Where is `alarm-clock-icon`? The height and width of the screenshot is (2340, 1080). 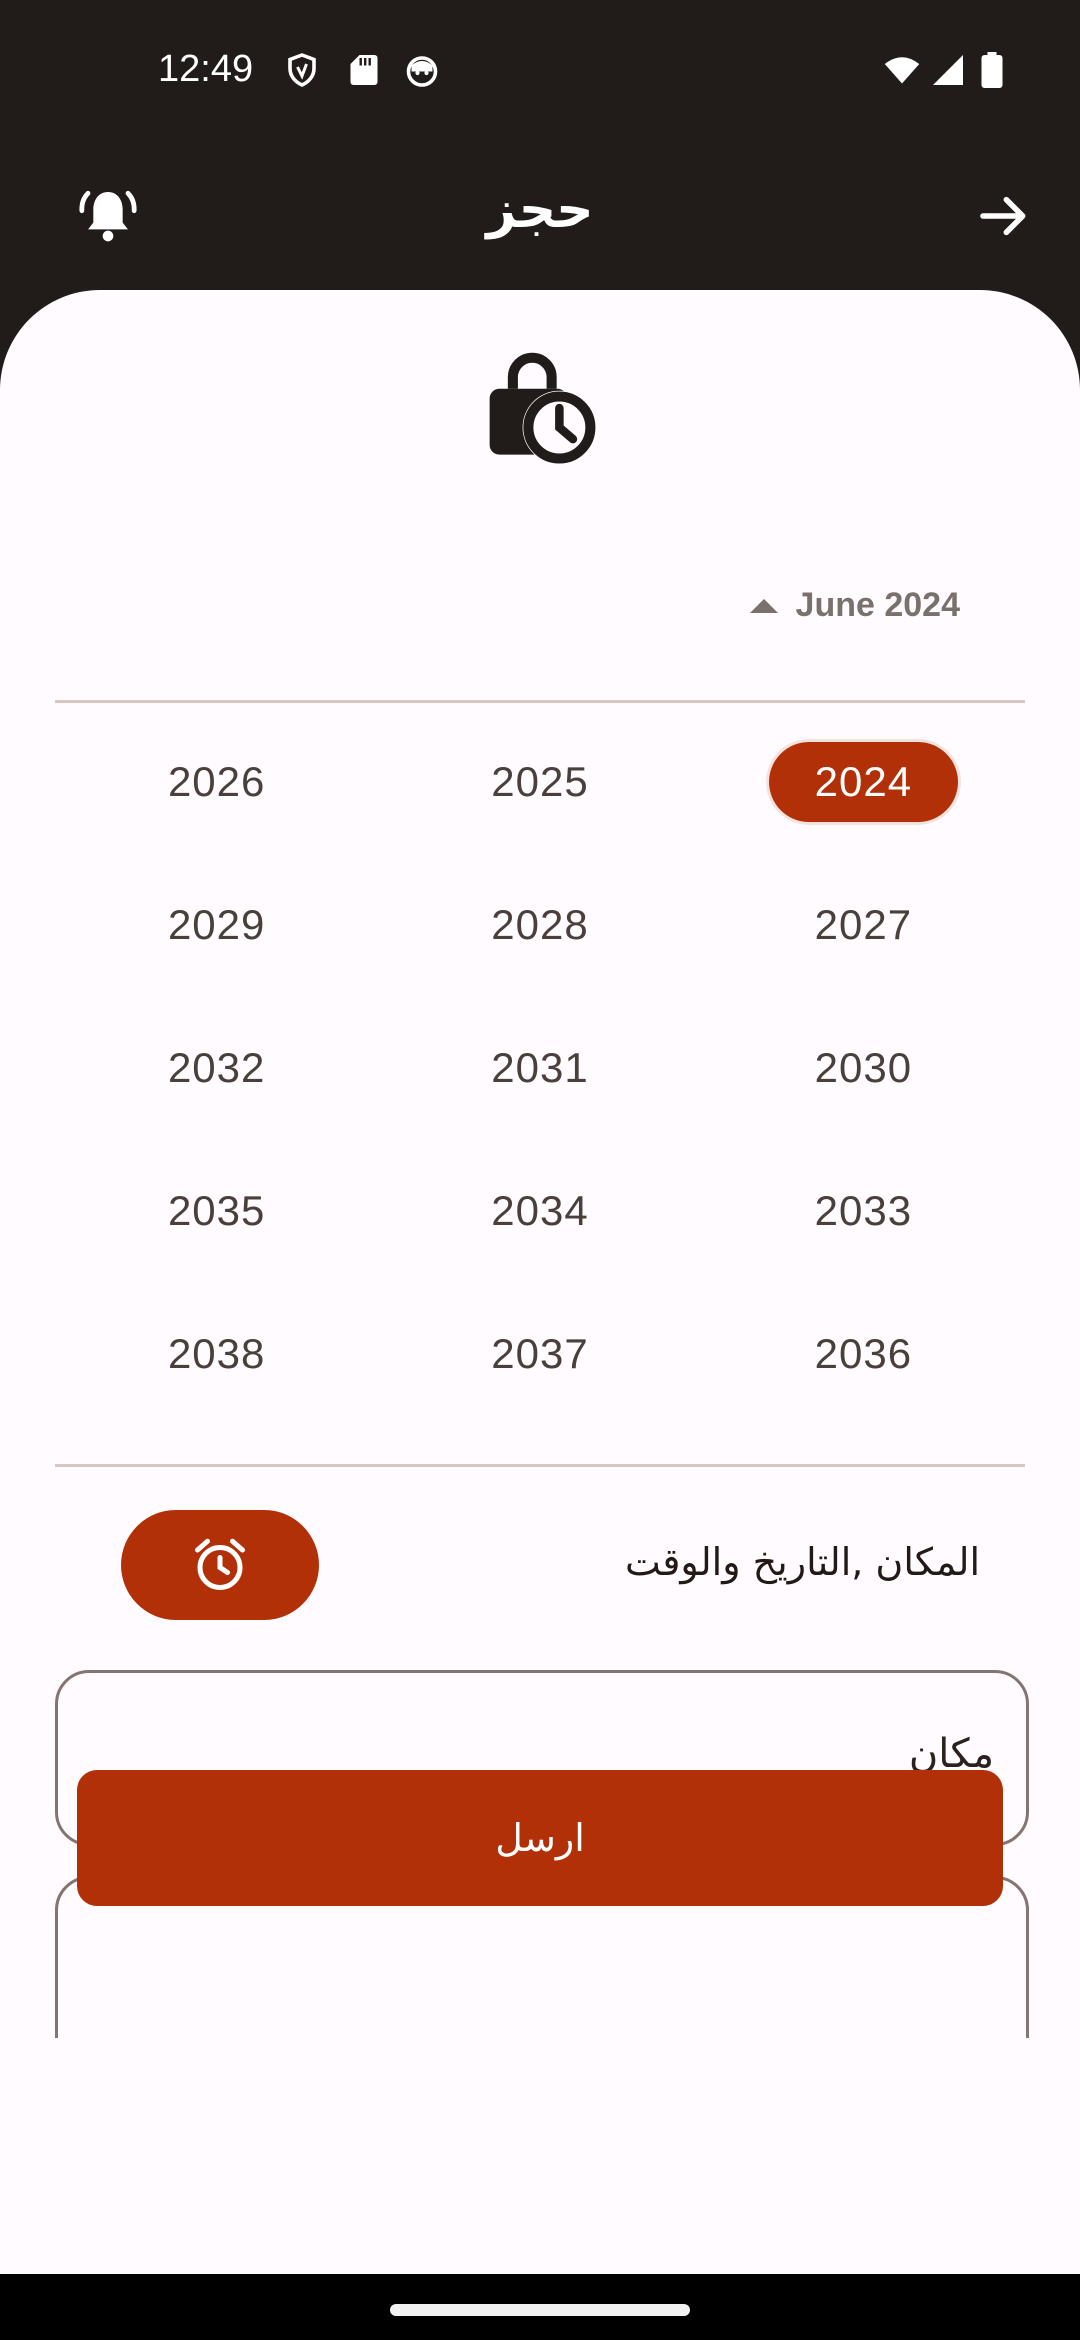 alarm-clock-icon is located at coordinates (220, 1564).